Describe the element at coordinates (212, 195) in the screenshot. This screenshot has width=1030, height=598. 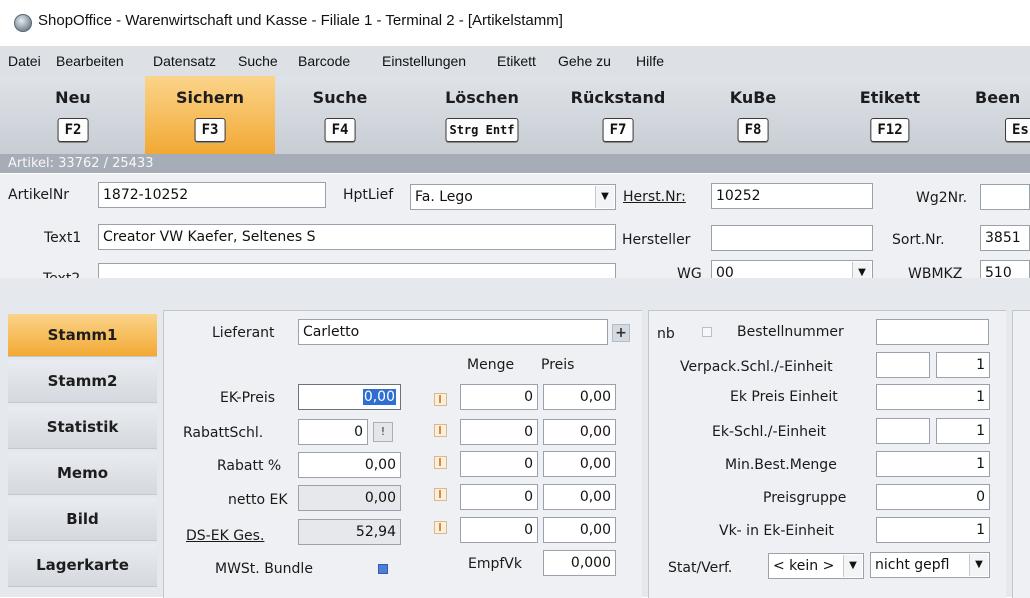
I see `artikelnr-field: 1872-10252` at that location.